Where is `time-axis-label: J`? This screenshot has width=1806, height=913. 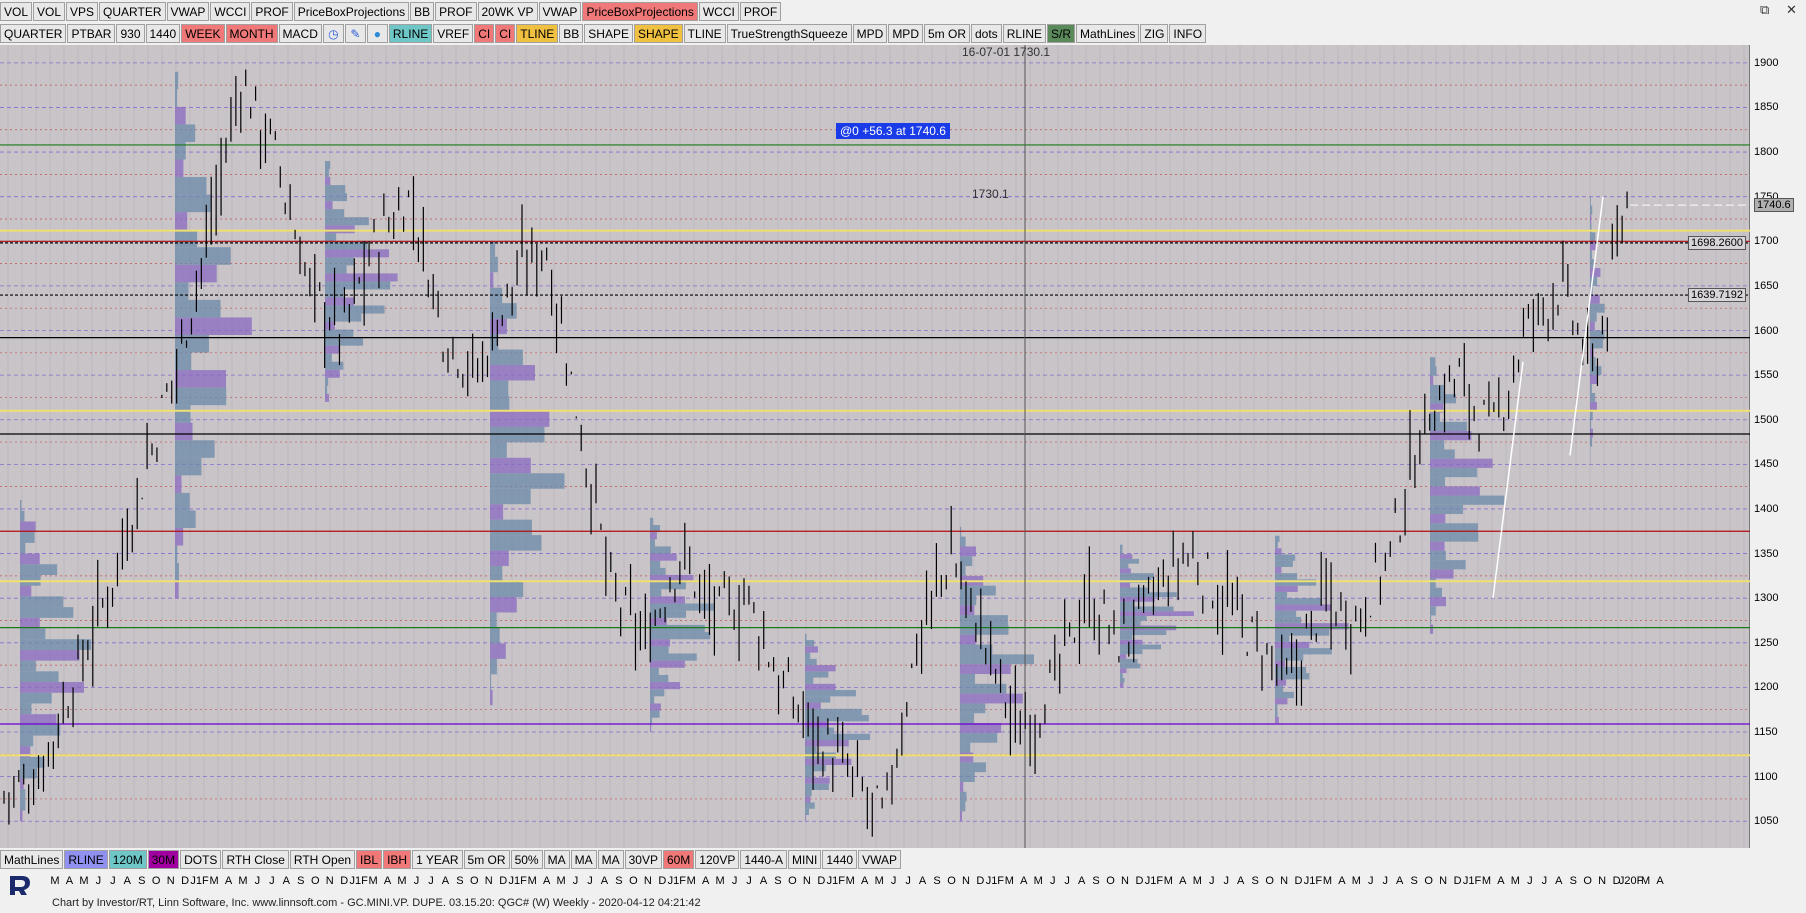 time-axis-label: J is located at coordinates (590, 881).